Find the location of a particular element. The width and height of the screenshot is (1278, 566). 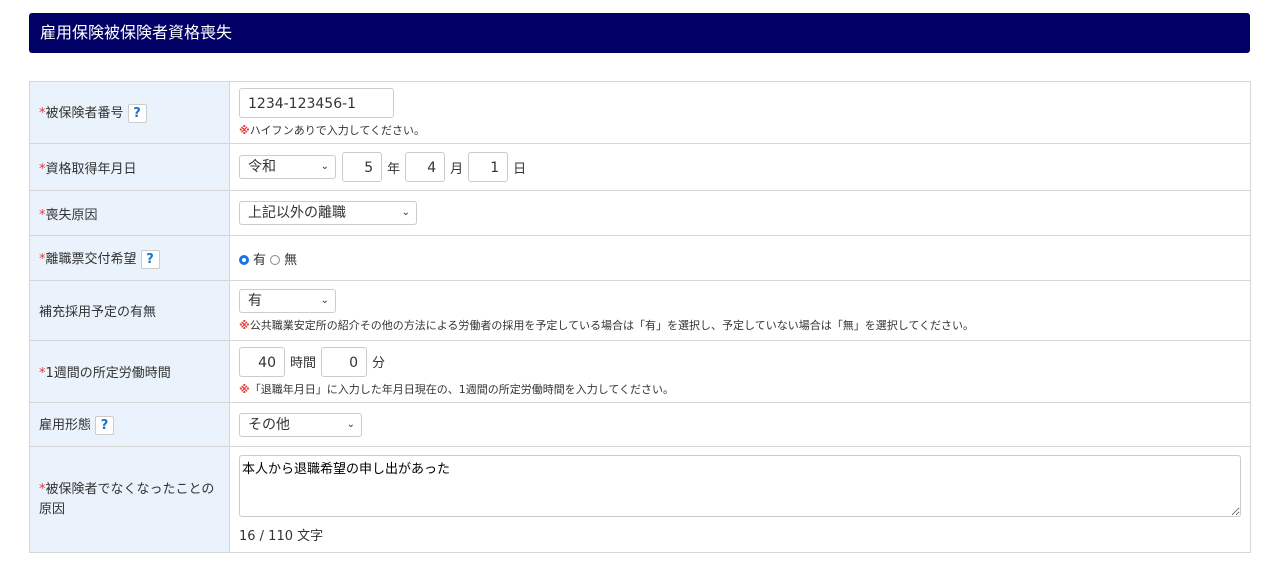

label: 被保険者でなくなったことの原因 is located at coordinates (127, 499).